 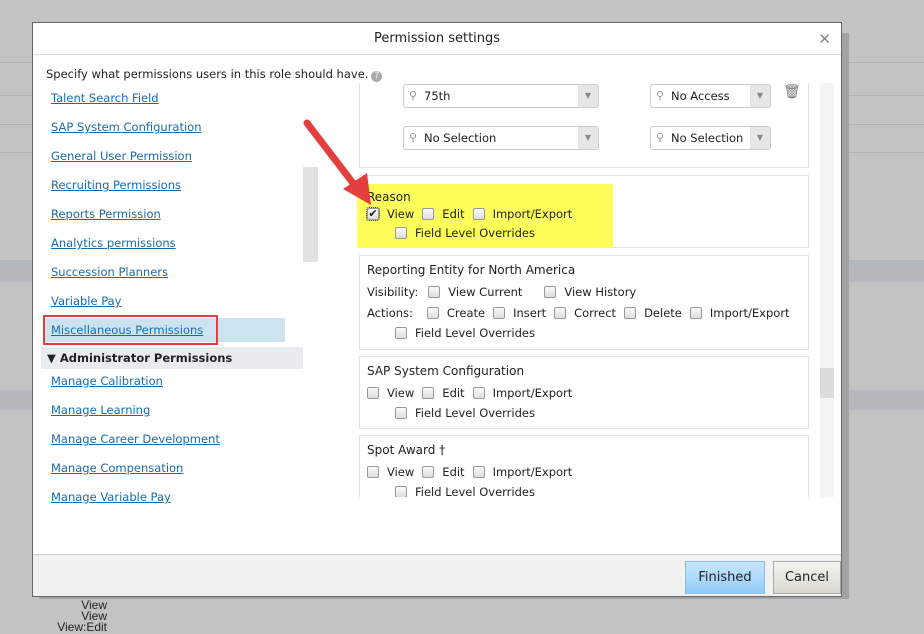 I want to click on nav-sap-system-configuration: SAP System Configuration, so click(x=126, y=127).